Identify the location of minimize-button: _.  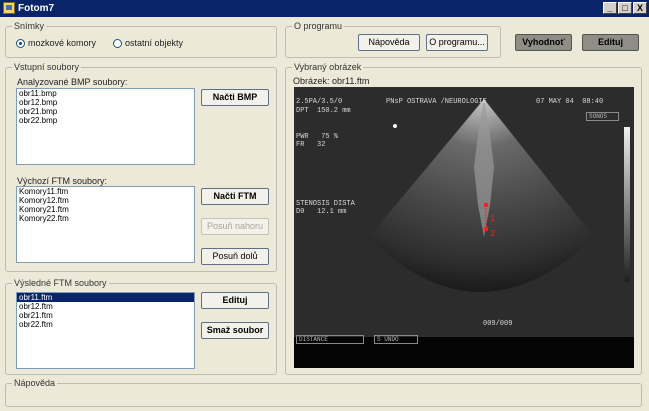
(610, 8).